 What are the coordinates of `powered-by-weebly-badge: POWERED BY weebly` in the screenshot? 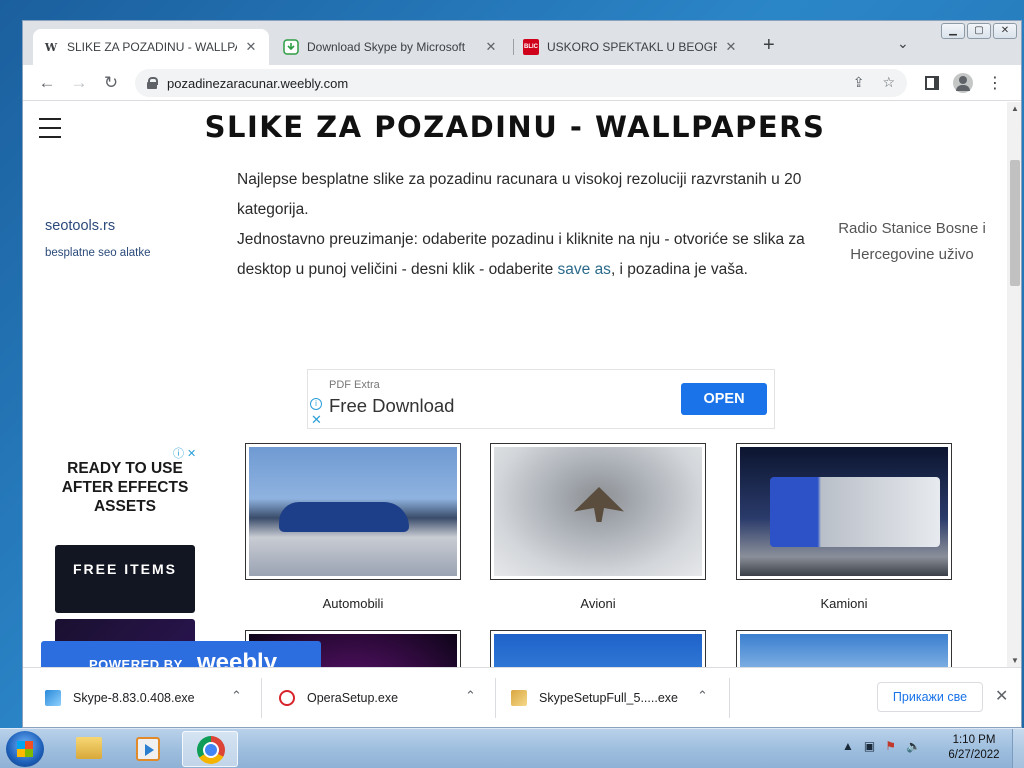 It's located at (181, 654).